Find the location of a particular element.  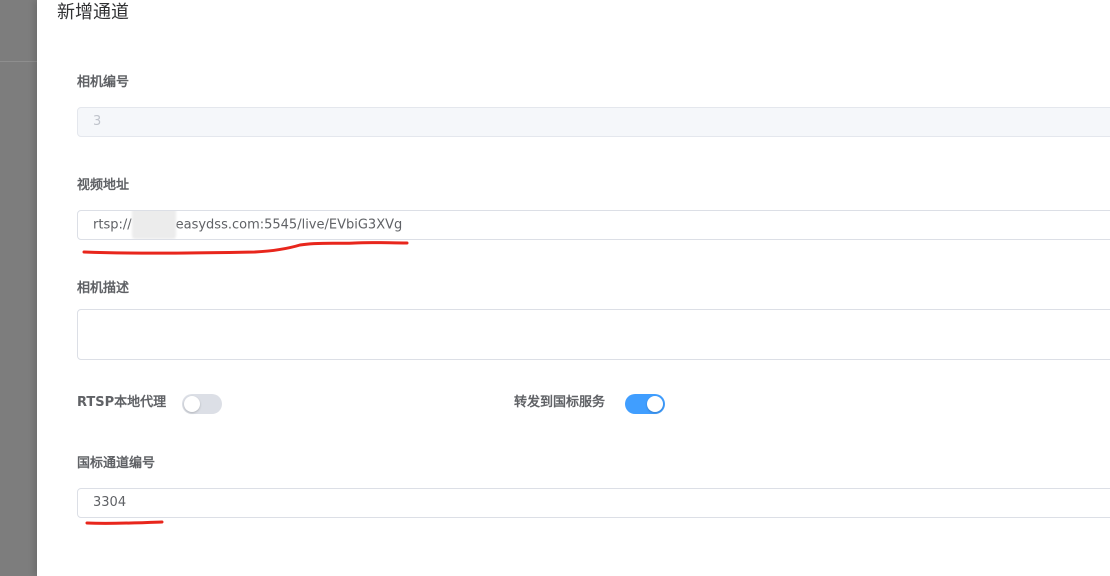

page-backdrop is located at coordinates (18, 288).